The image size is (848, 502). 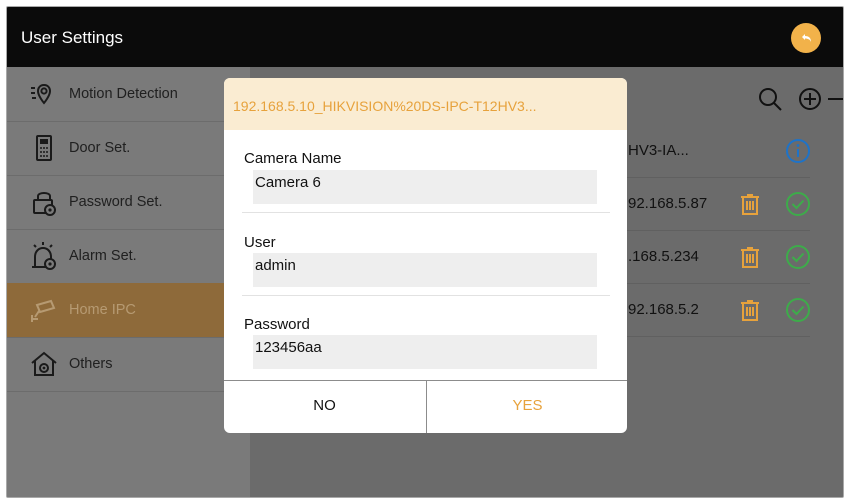 What do you see at coordinates (526, 407) in the screenshot?
I see `yes-button: YES` at bounding box center [526, 407].